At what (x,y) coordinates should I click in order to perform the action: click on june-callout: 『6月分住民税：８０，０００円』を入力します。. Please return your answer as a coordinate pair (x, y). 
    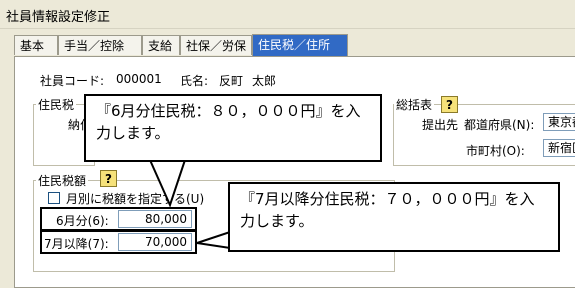
    Looking at the image, I should click on (233, 128).